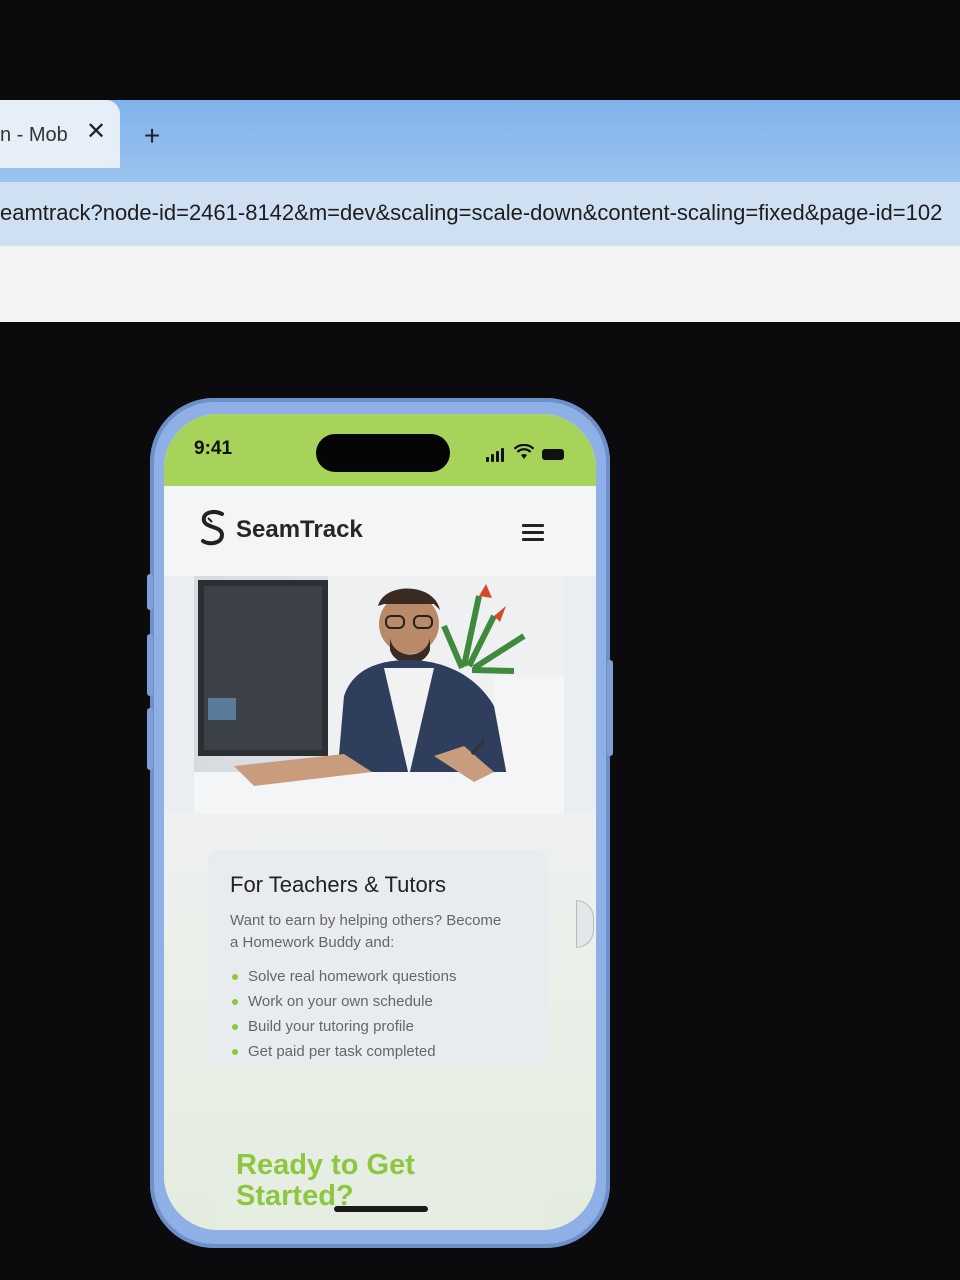  I want to click on phone-volume-up-button, so click(150, 665).